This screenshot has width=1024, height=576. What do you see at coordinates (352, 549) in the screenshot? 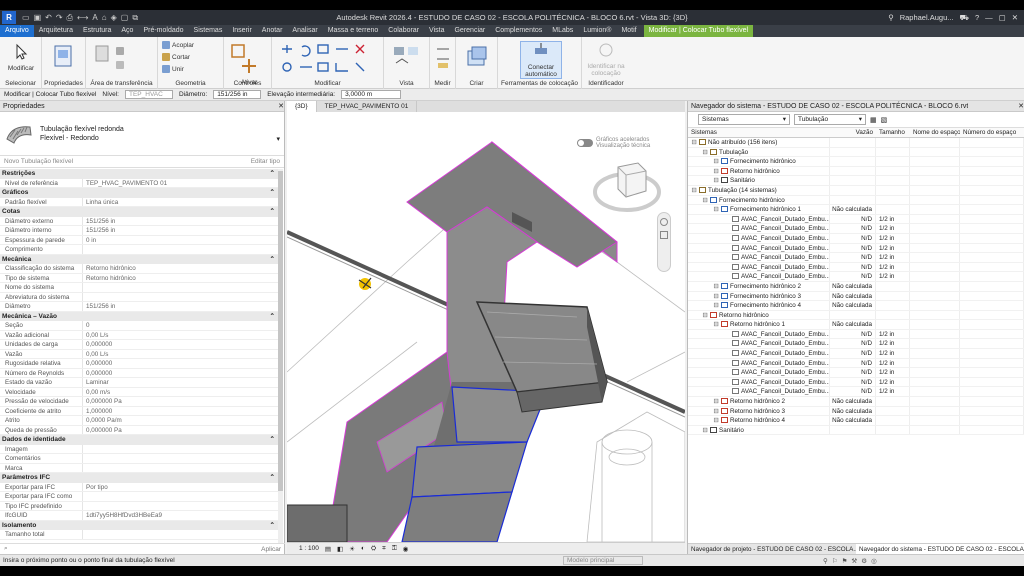
I see `sun-path-icon: ☀` at bounding box center [352, 549].